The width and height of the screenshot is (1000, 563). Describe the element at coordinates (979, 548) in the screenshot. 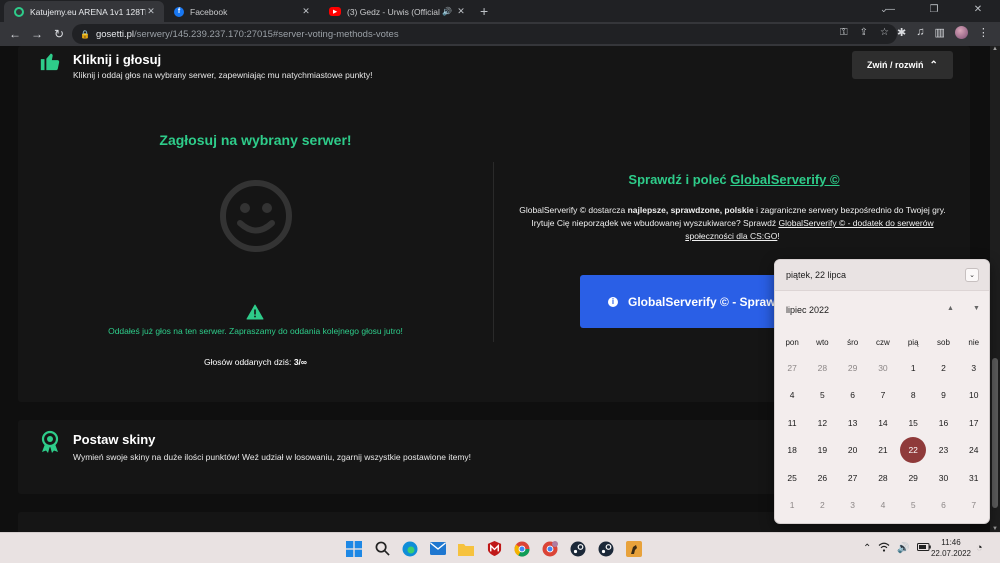

I see `notification-icon: ◔` at that location.